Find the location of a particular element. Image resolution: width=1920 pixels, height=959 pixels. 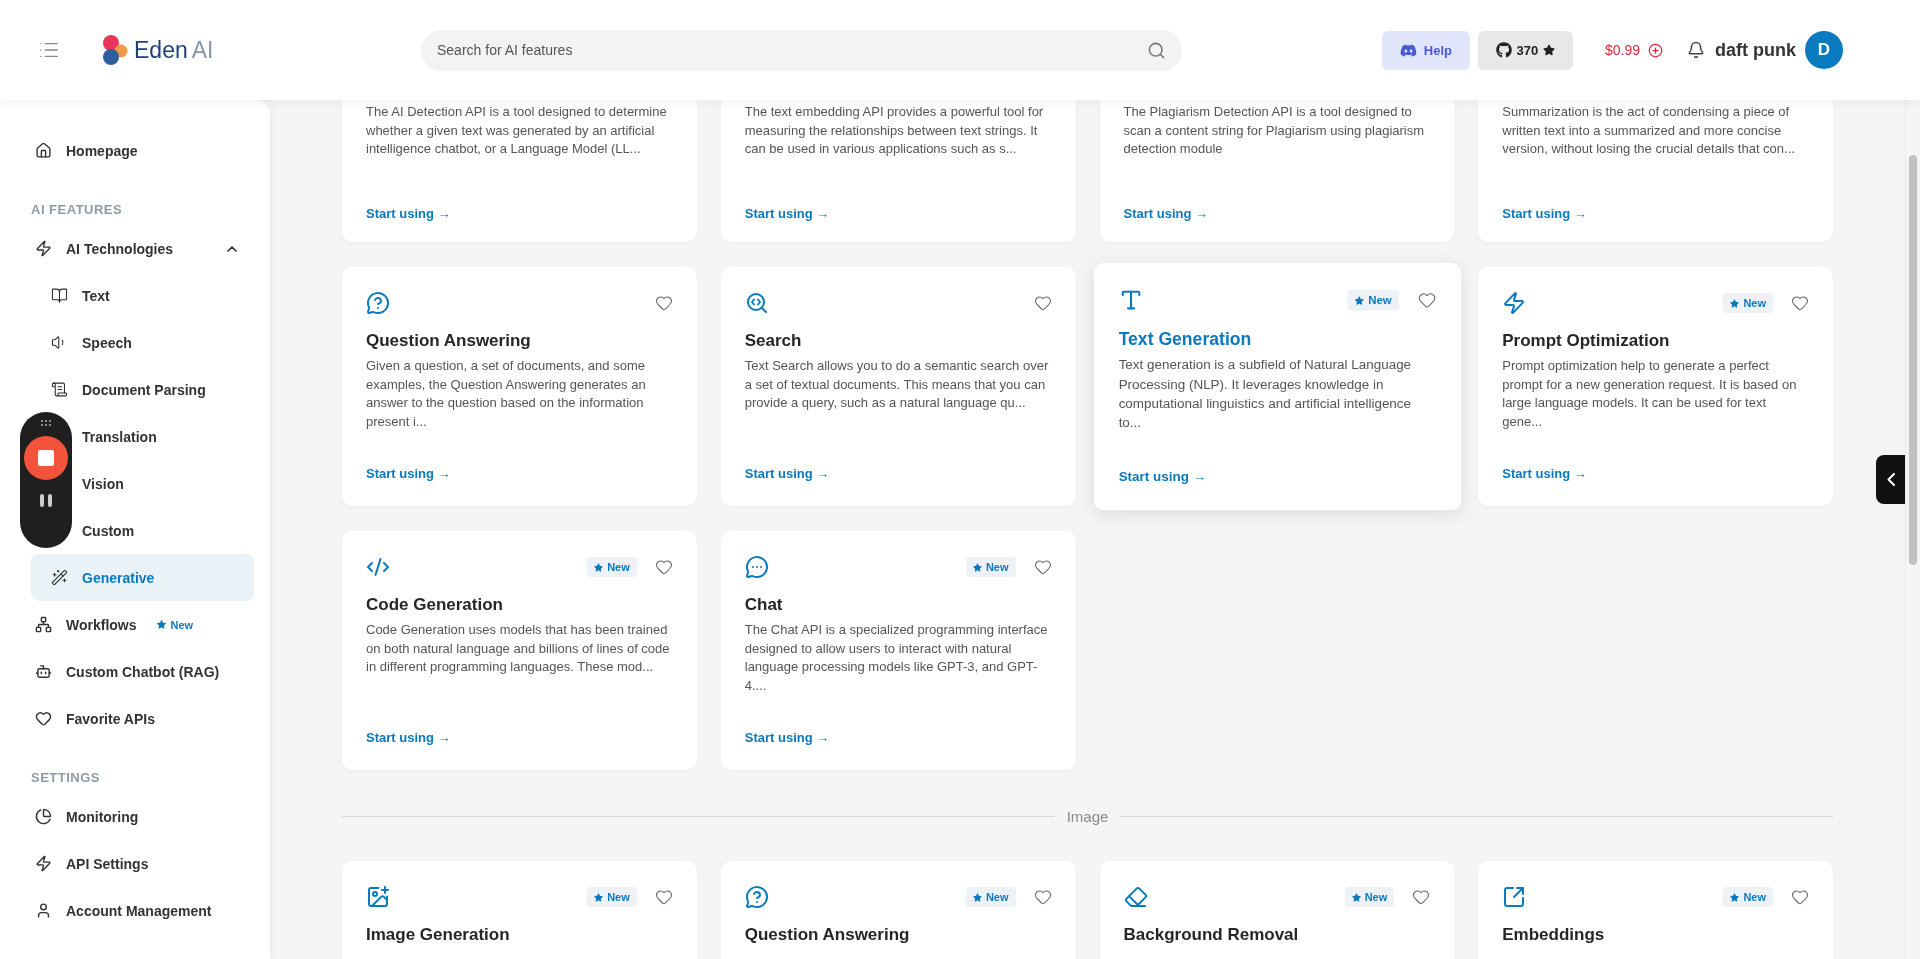

feature-card: New Image Generation is located at coordinates (519, 910).